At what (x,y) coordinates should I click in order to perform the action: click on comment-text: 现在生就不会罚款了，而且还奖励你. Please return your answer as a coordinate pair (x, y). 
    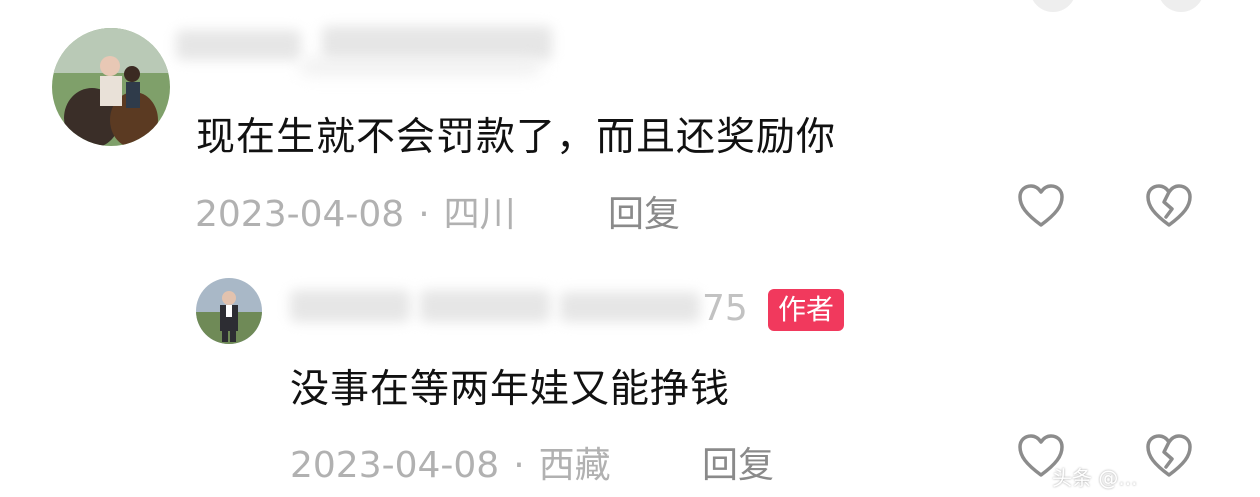
    Looking at the image, I should click on (516, 137).